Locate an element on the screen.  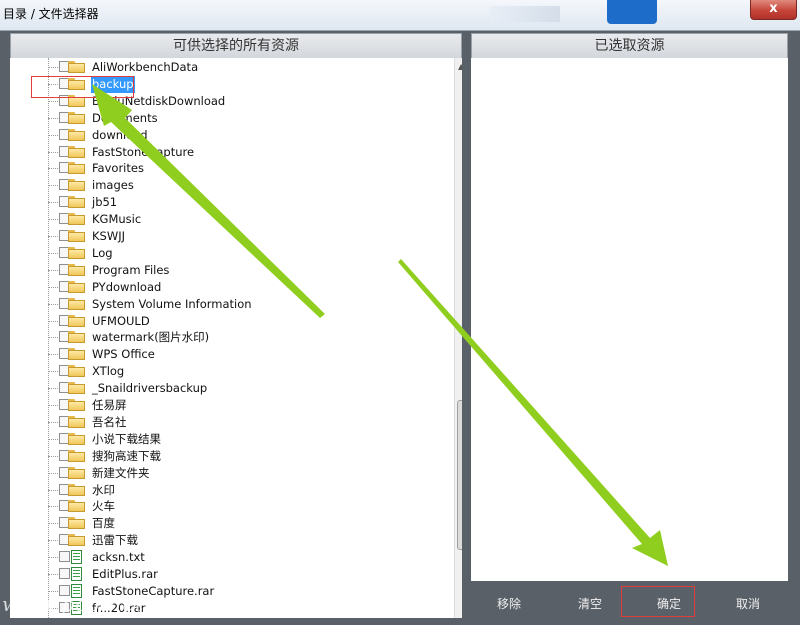
tree-folder-item: _Snaildriversbackup is located at coordinates (248, 388).